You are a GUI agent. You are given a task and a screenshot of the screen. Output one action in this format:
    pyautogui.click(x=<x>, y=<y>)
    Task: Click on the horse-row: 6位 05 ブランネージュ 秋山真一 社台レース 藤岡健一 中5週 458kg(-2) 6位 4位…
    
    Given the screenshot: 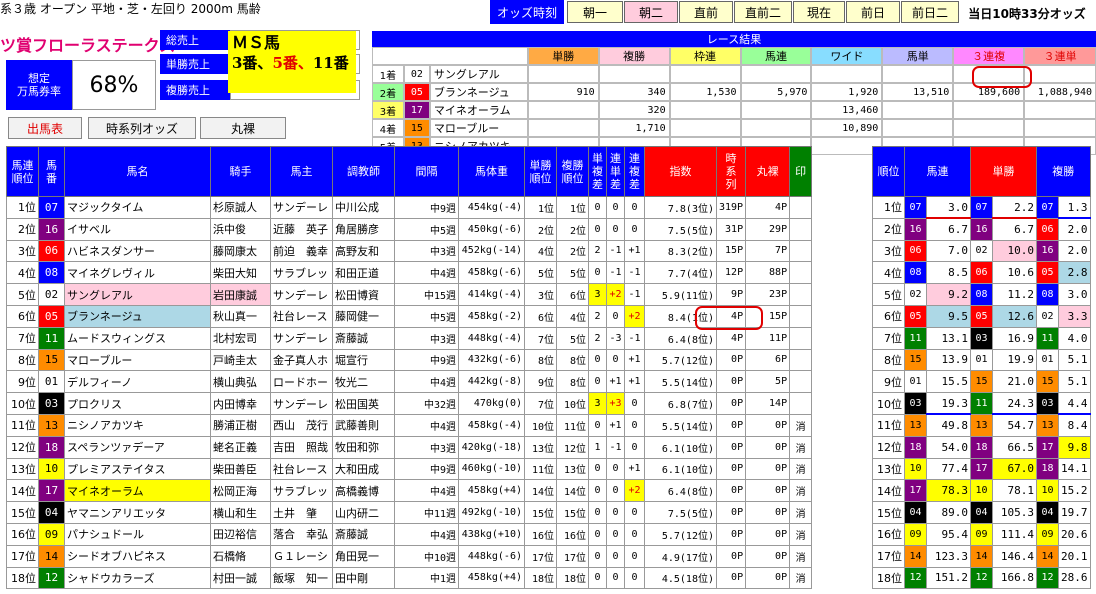 What is the action you would take?
    pyautogui.click(x=409, y=316)
    